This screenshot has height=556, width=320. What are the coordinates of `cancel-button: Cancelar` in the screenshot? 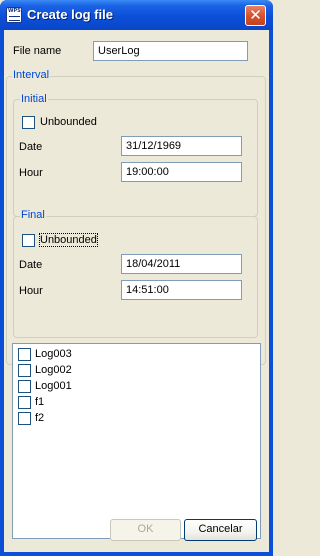 It's located at (220, 530).